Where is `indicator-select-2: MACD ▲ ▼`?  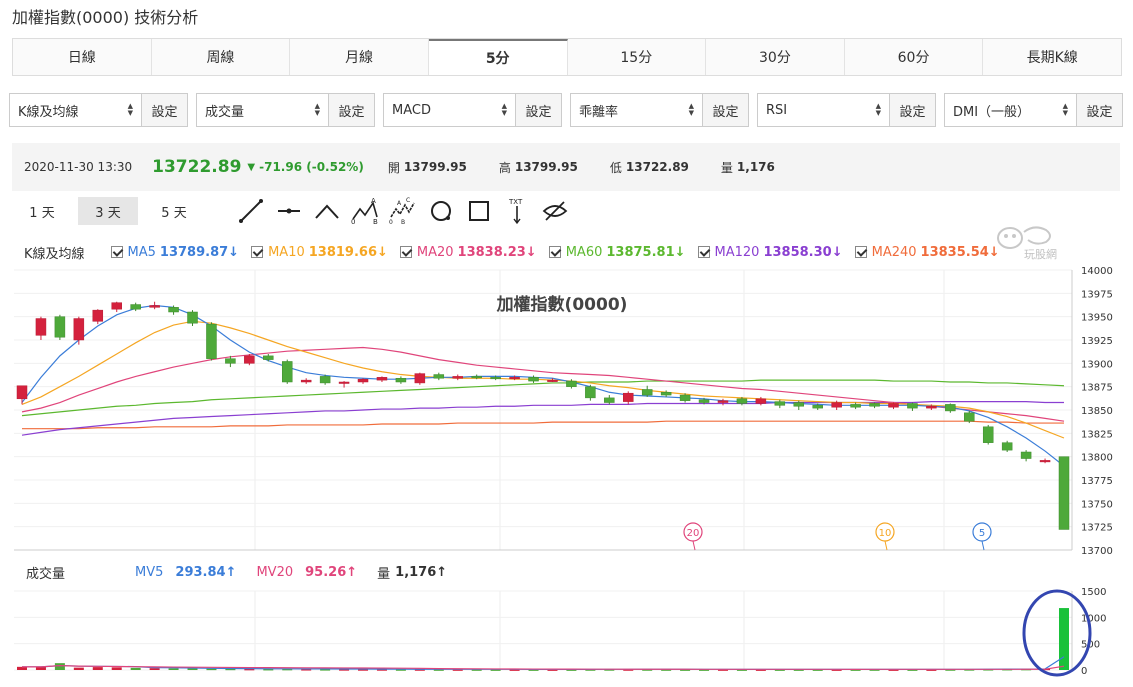 indicator-select-2: MACD ▲ ▼ is located at coordinates (450, 110).